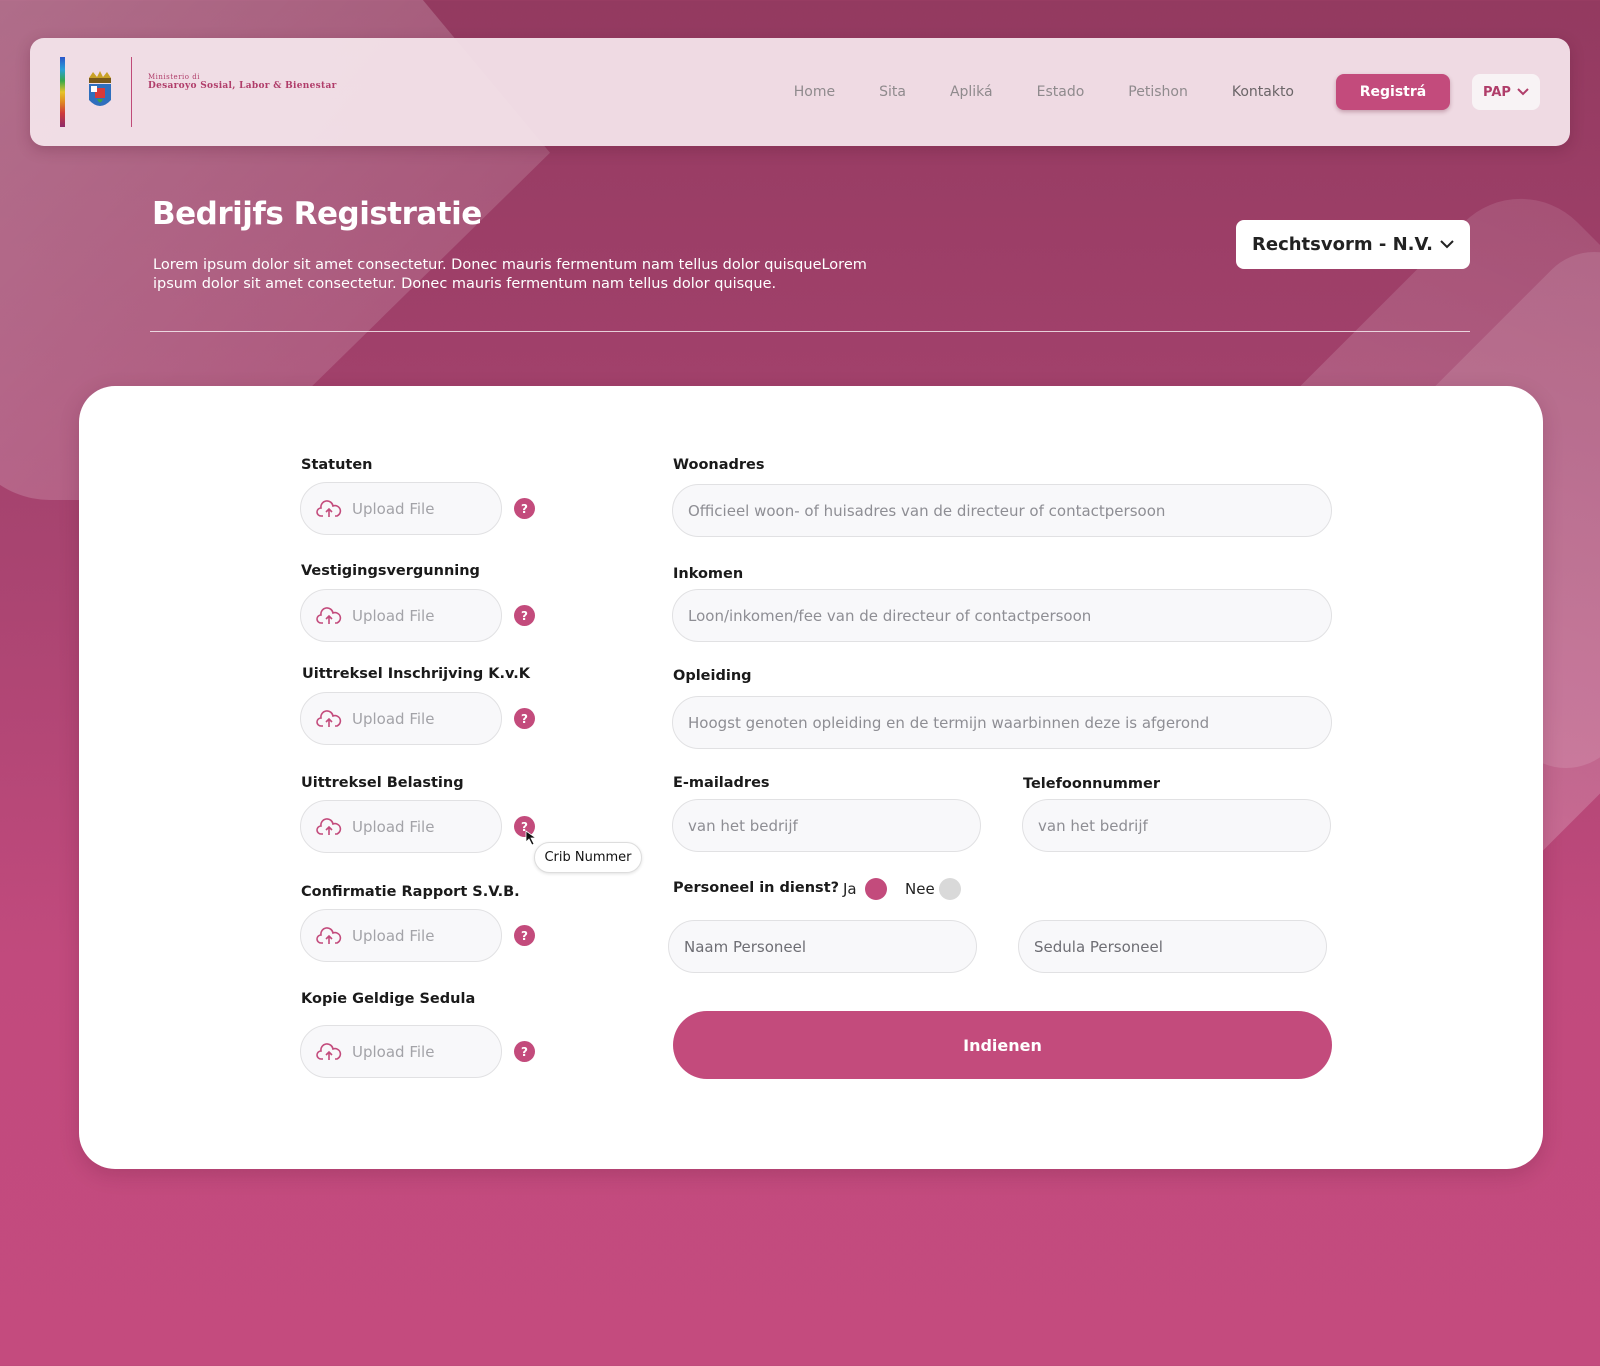  What do you see at coordinates (814, 92) in the screenshot?
I see `nav-home: Home` at bounding box center [814, 92].